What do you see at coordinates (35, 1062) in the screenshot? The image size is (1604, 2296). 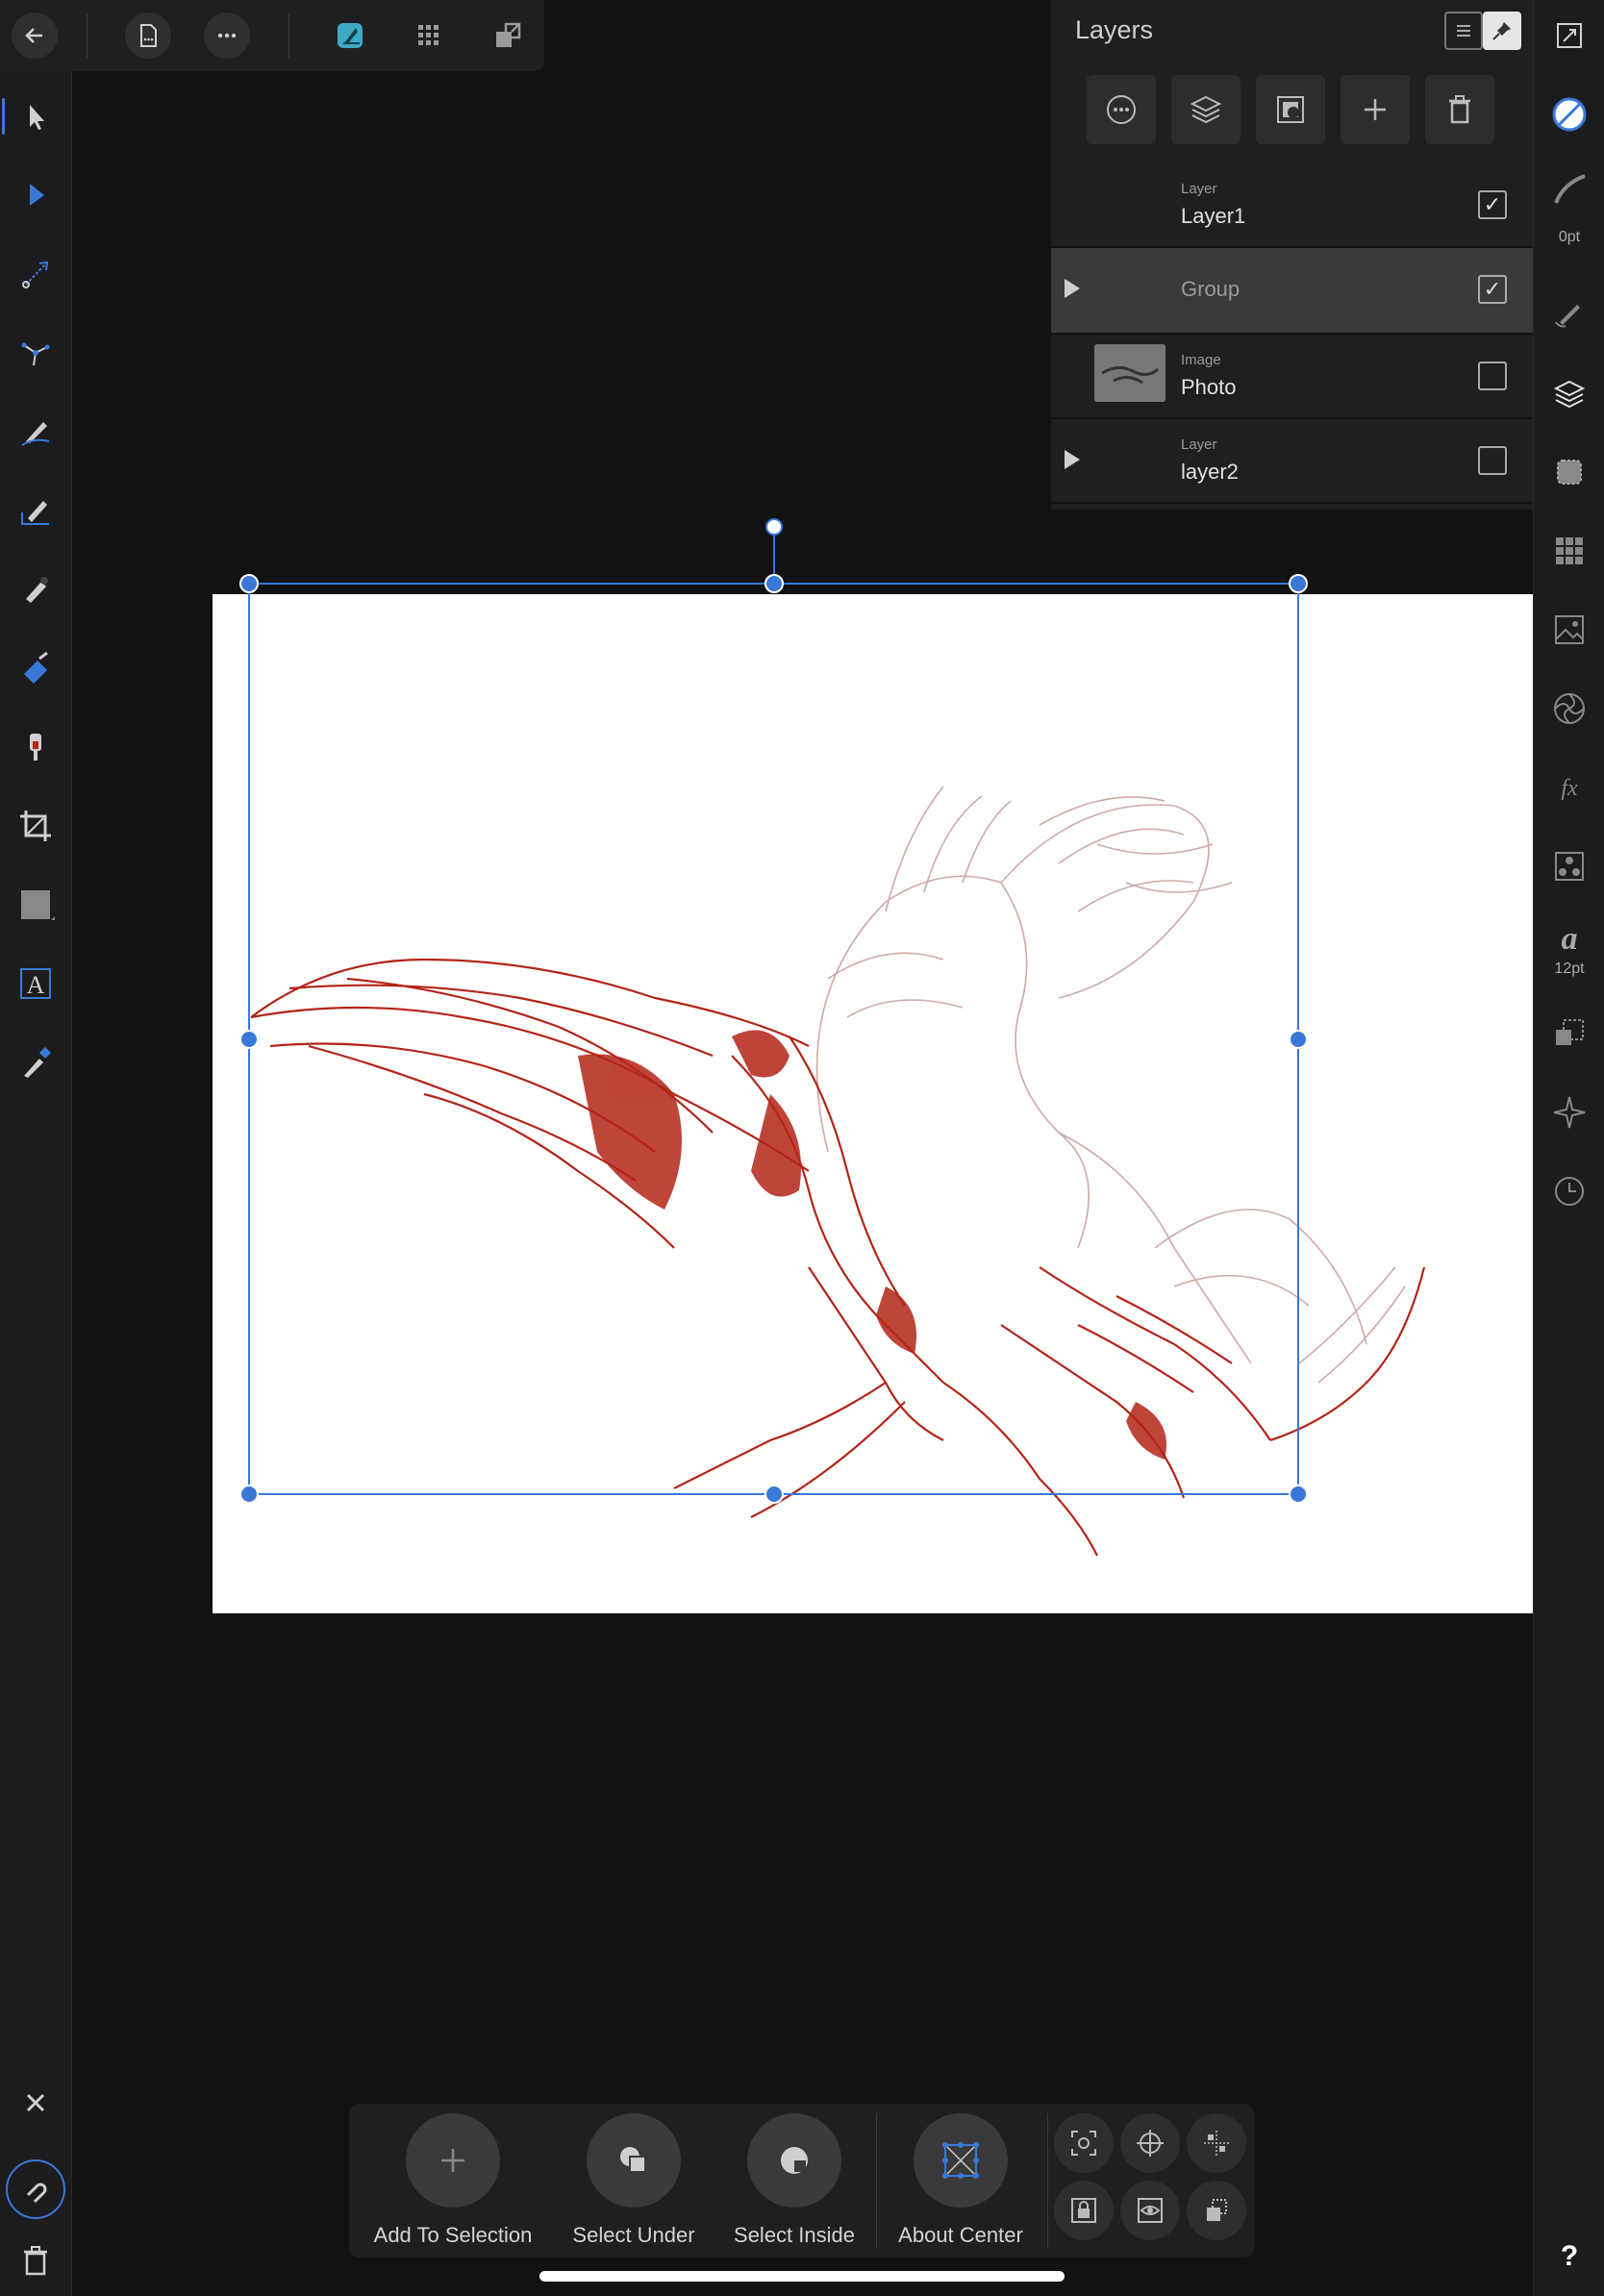 I see `color-picker-tool-icon` at bounding box center [35, 1062].